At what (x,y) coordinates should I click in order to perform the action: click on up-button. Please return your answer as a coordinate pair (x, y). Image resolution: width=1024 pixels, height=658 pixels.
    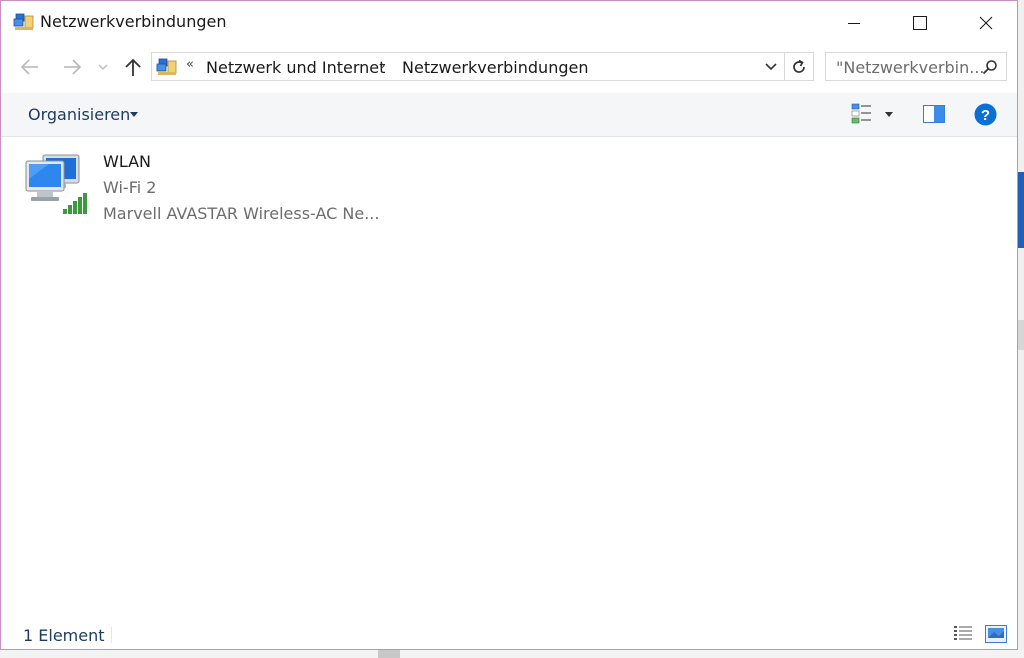
    Looking at the image, I should click on (133, 67).